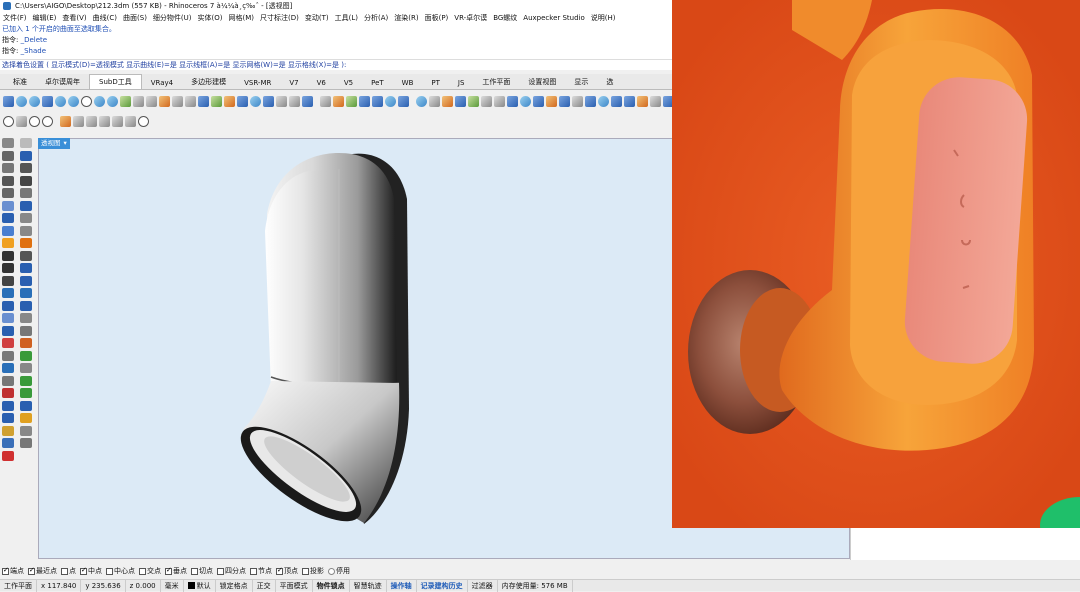 The image size is (1080, 592). What do you see at coordinates (470, 18) in the screenshot?
I see `menu-item: VR-卓尔谟` at bounding box center [470, 18].